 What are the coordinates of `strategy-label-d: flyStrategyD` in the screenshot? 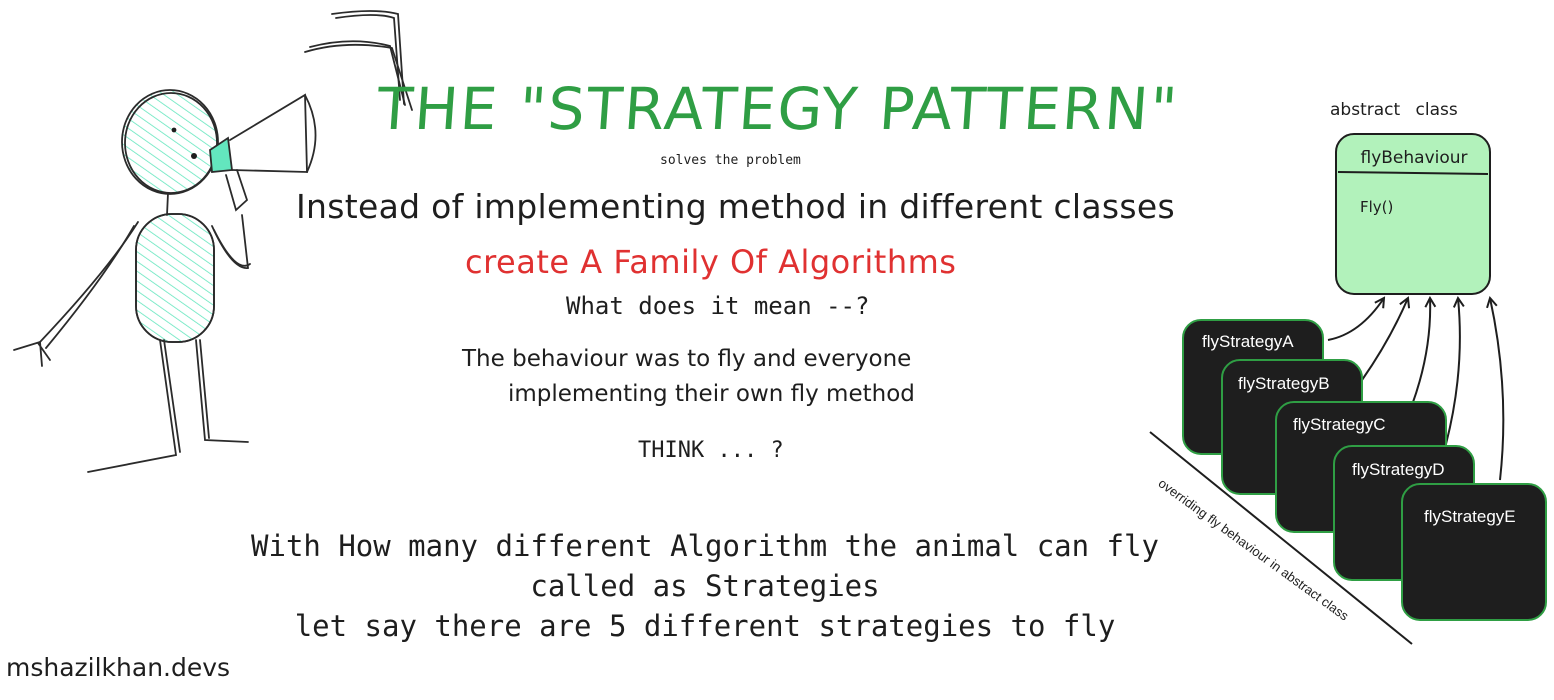 It's located at (1398, 469).